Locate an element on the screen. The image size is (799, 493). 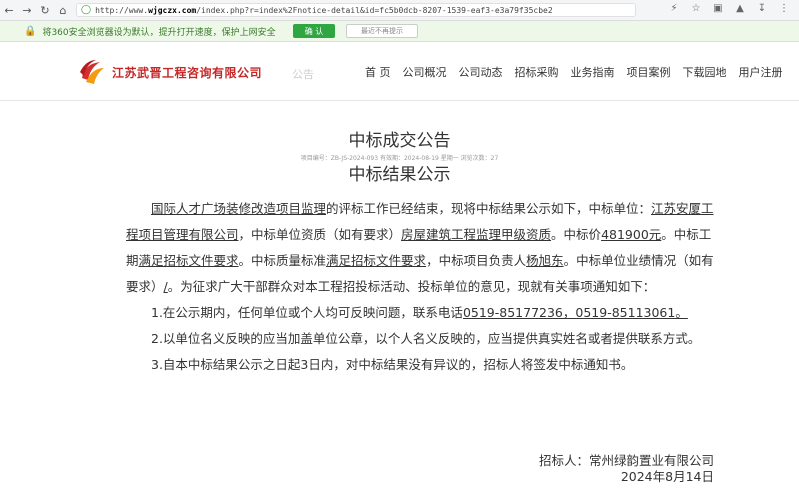
lightning-icon: ⚡ is located at coordinates (674, 8).